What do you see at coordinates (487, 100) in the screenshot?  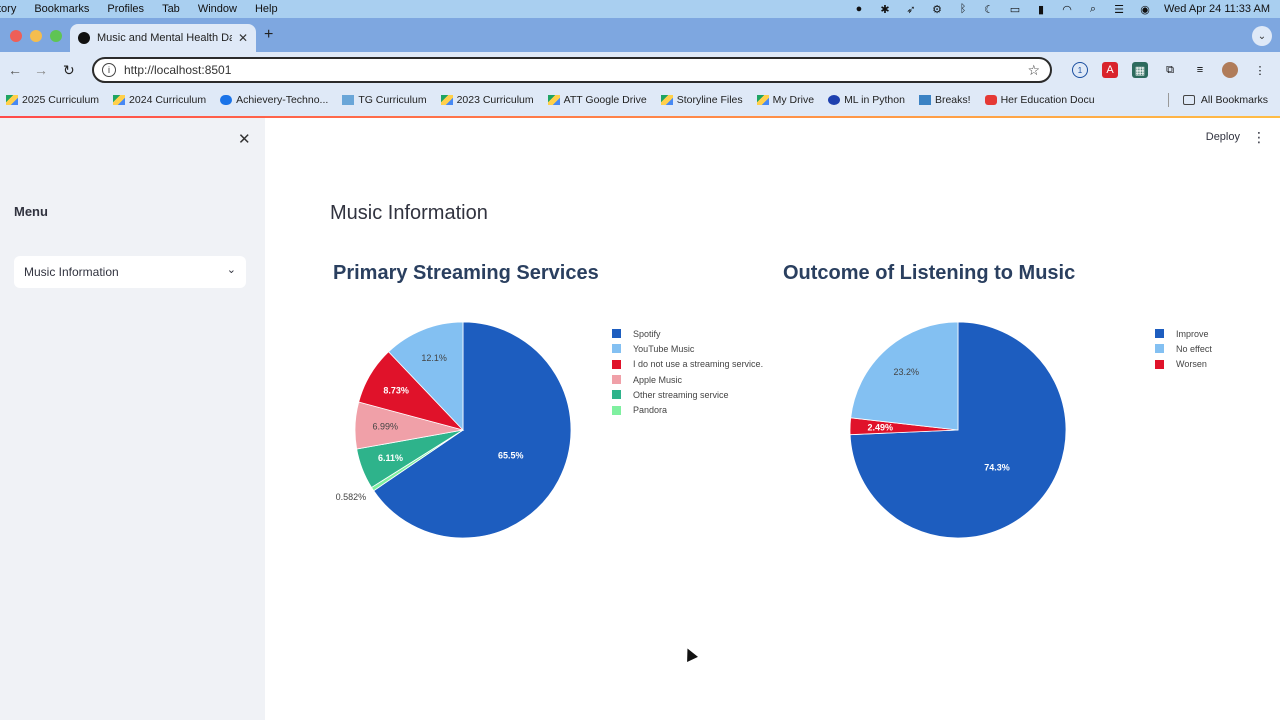 I see `bookmark-item: 2023 Curriculum` at bounding box center [487, 100].